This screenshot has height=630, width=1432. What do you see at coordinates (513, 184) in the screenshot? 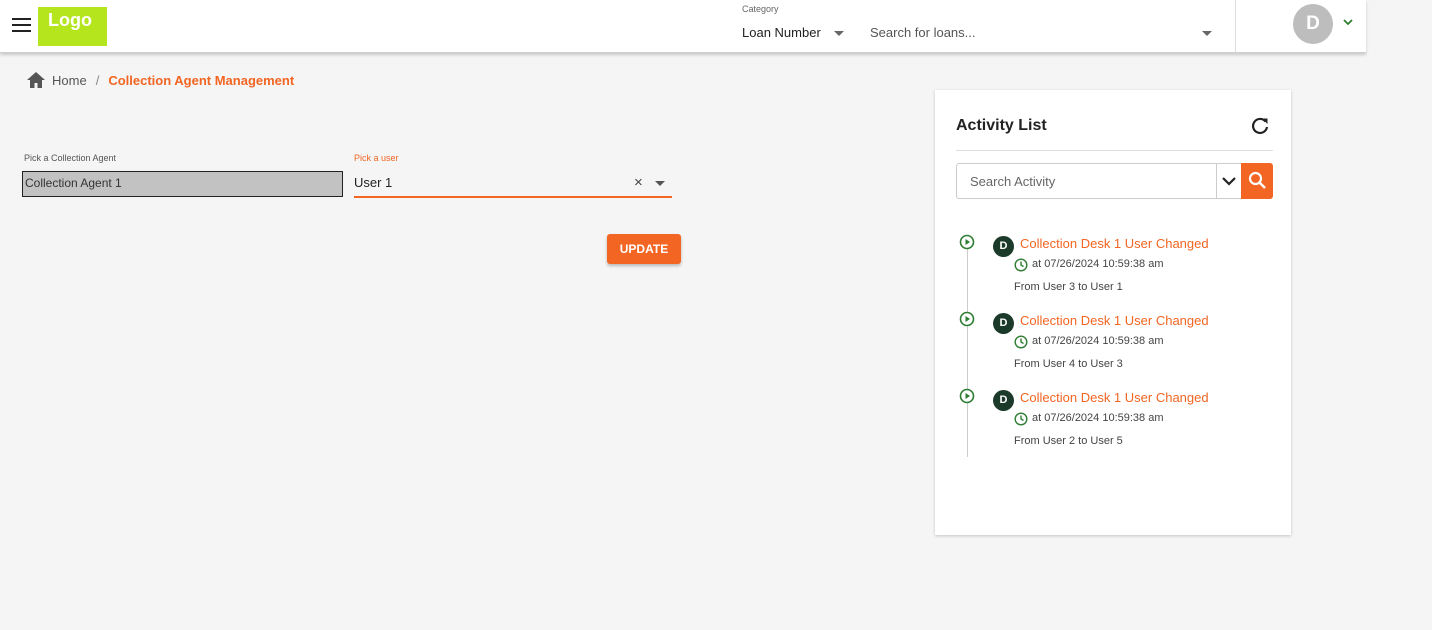
I see `user-select: User 1 ×` at bounding box center [513, 184].